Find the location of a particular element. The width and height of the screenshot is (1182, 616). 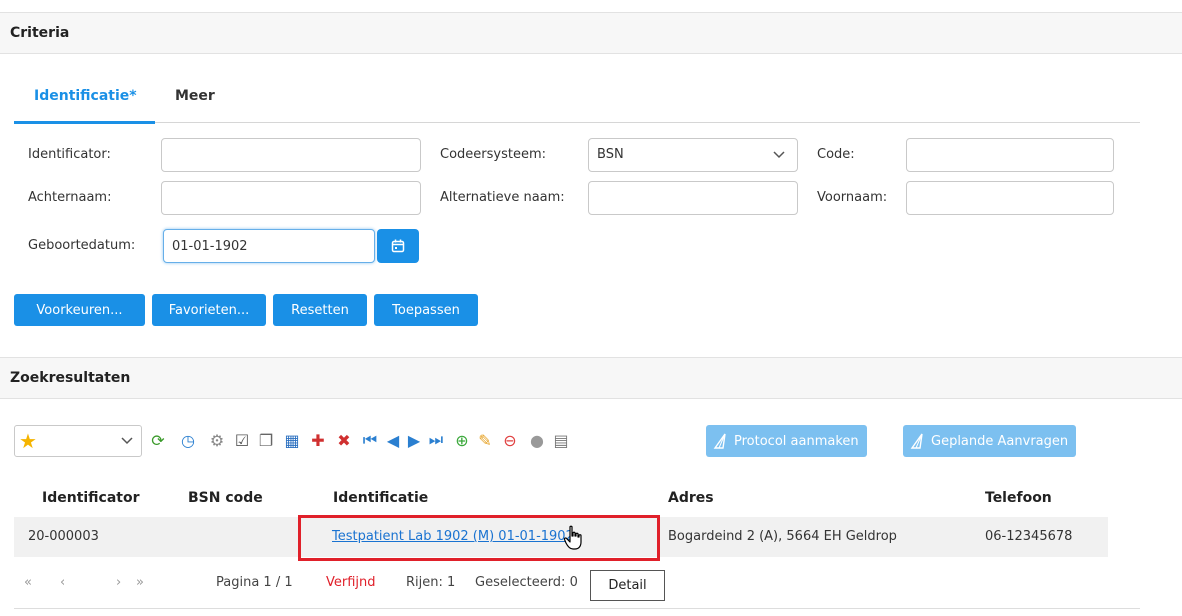

code-label: Code: is located at coordinates (836, 154).